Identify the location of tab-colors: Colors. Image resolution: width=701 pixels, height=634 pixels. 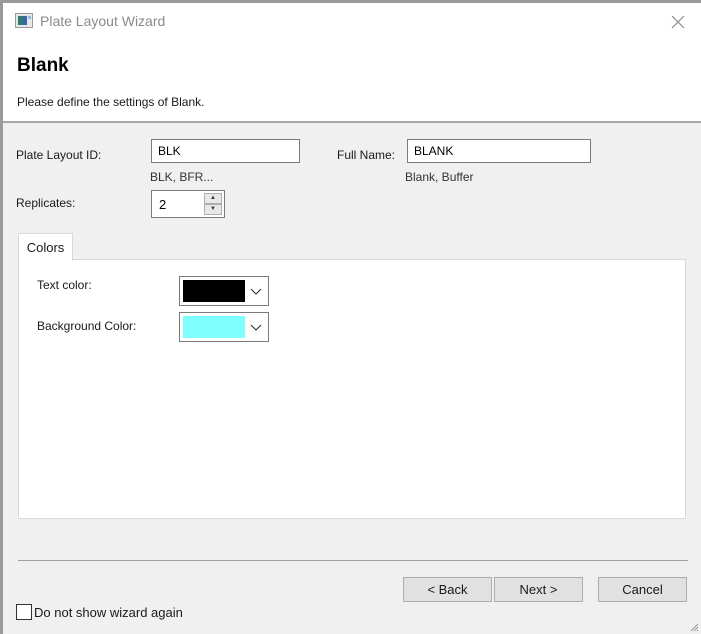
(45, 247).